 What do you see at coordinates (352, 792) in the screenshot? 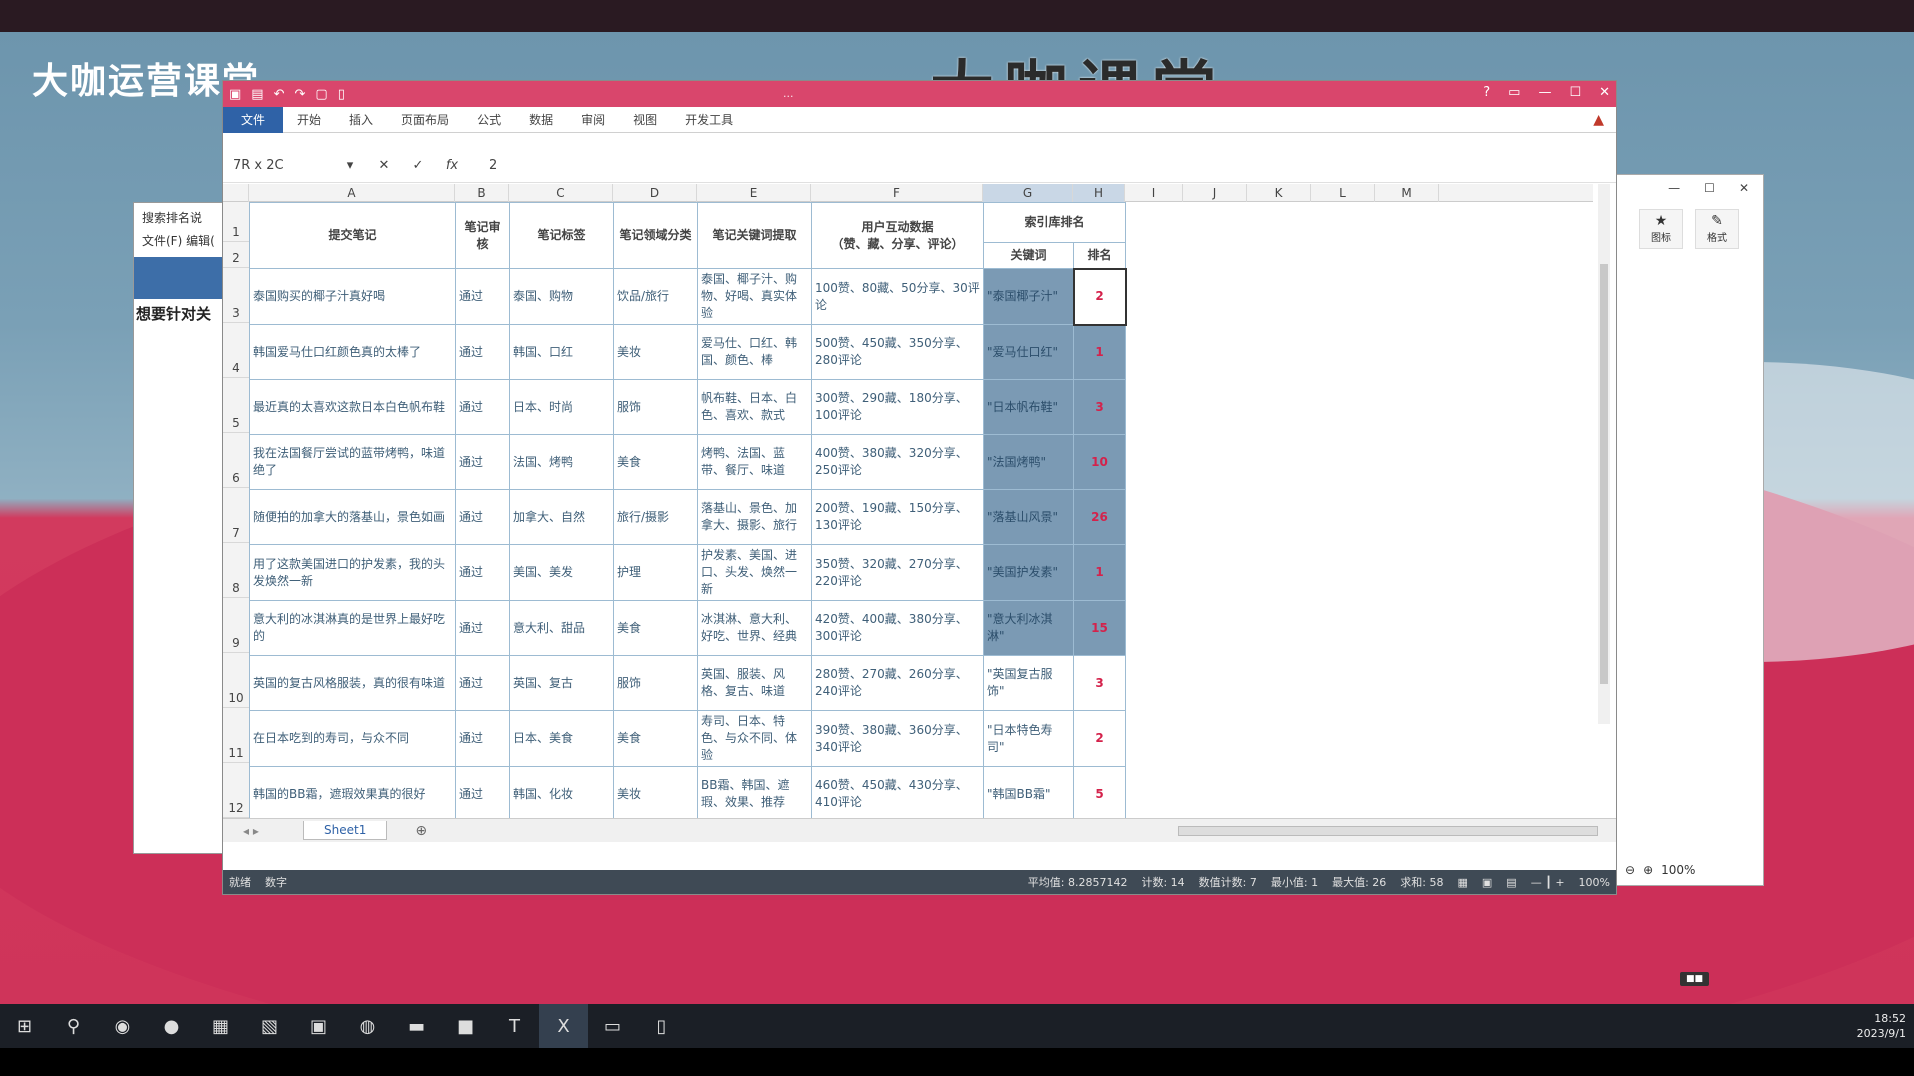
I see `cell-note: 韩国的BB霜，遮瑕效果真的很好` at bounding box center [352, 792].